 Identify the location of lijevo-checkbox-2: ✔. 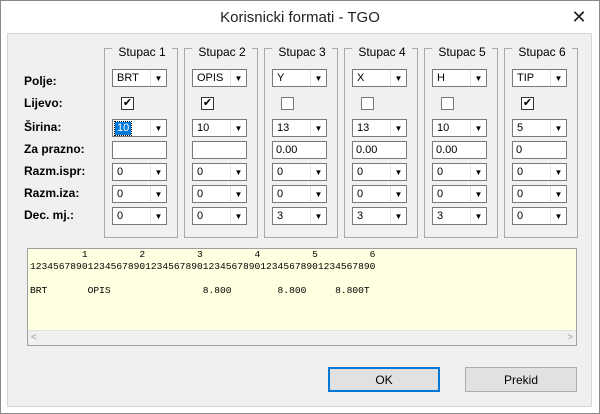
(207, 103).